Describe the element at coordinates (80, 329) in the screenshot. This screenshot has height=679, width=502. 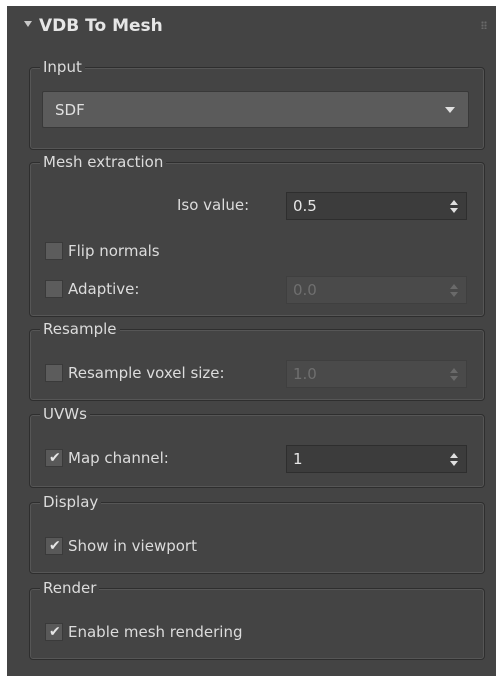
I see `resample-group-label: Resample` at that location.